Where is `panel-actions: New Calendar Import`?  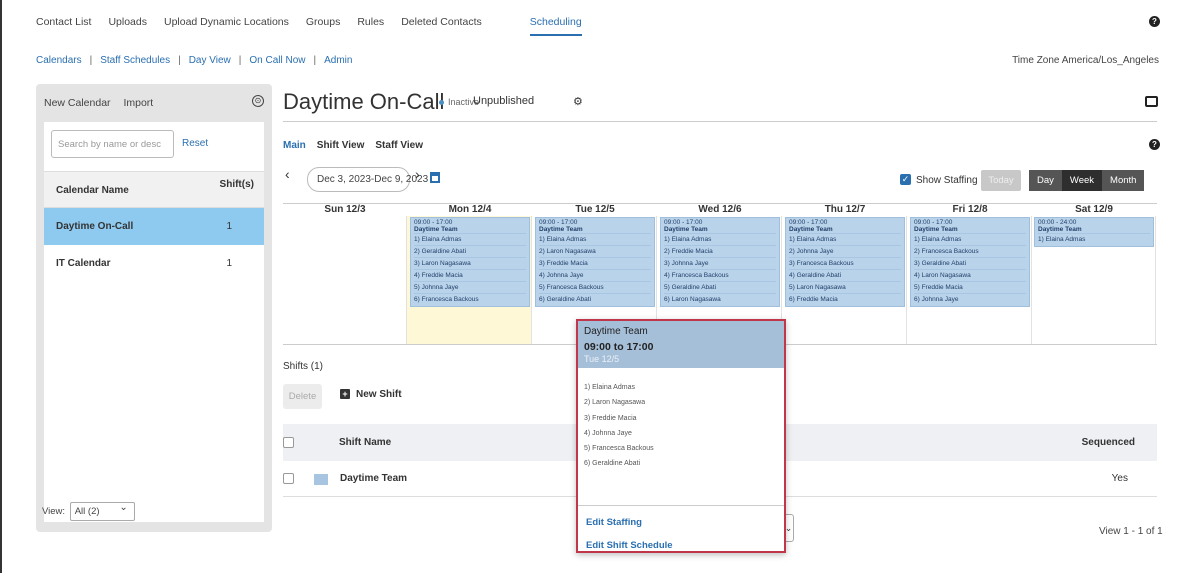 panel-actions: New Calendar Import is located at coordinates (103, 103).